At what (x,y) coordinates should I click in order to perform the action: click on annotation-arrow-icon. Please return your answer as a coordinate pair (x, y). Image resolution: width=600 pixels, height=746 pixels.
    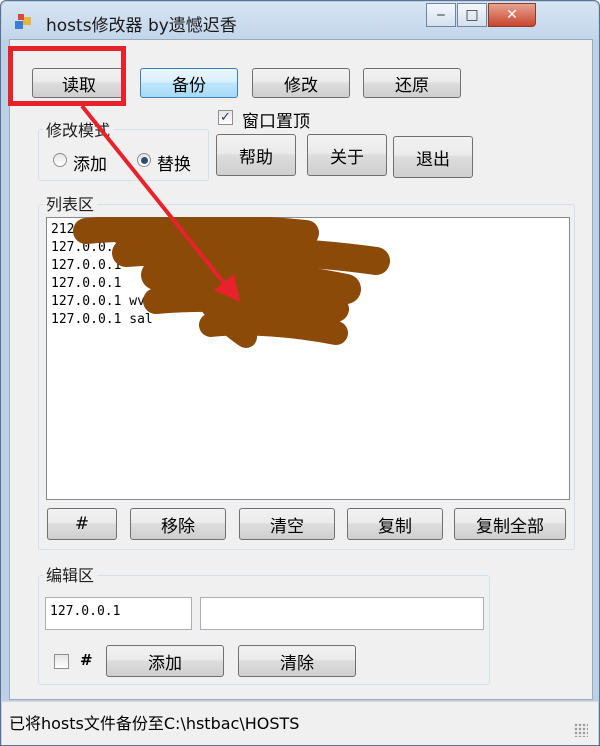
    Looking at the image, I should click on (160, 203).